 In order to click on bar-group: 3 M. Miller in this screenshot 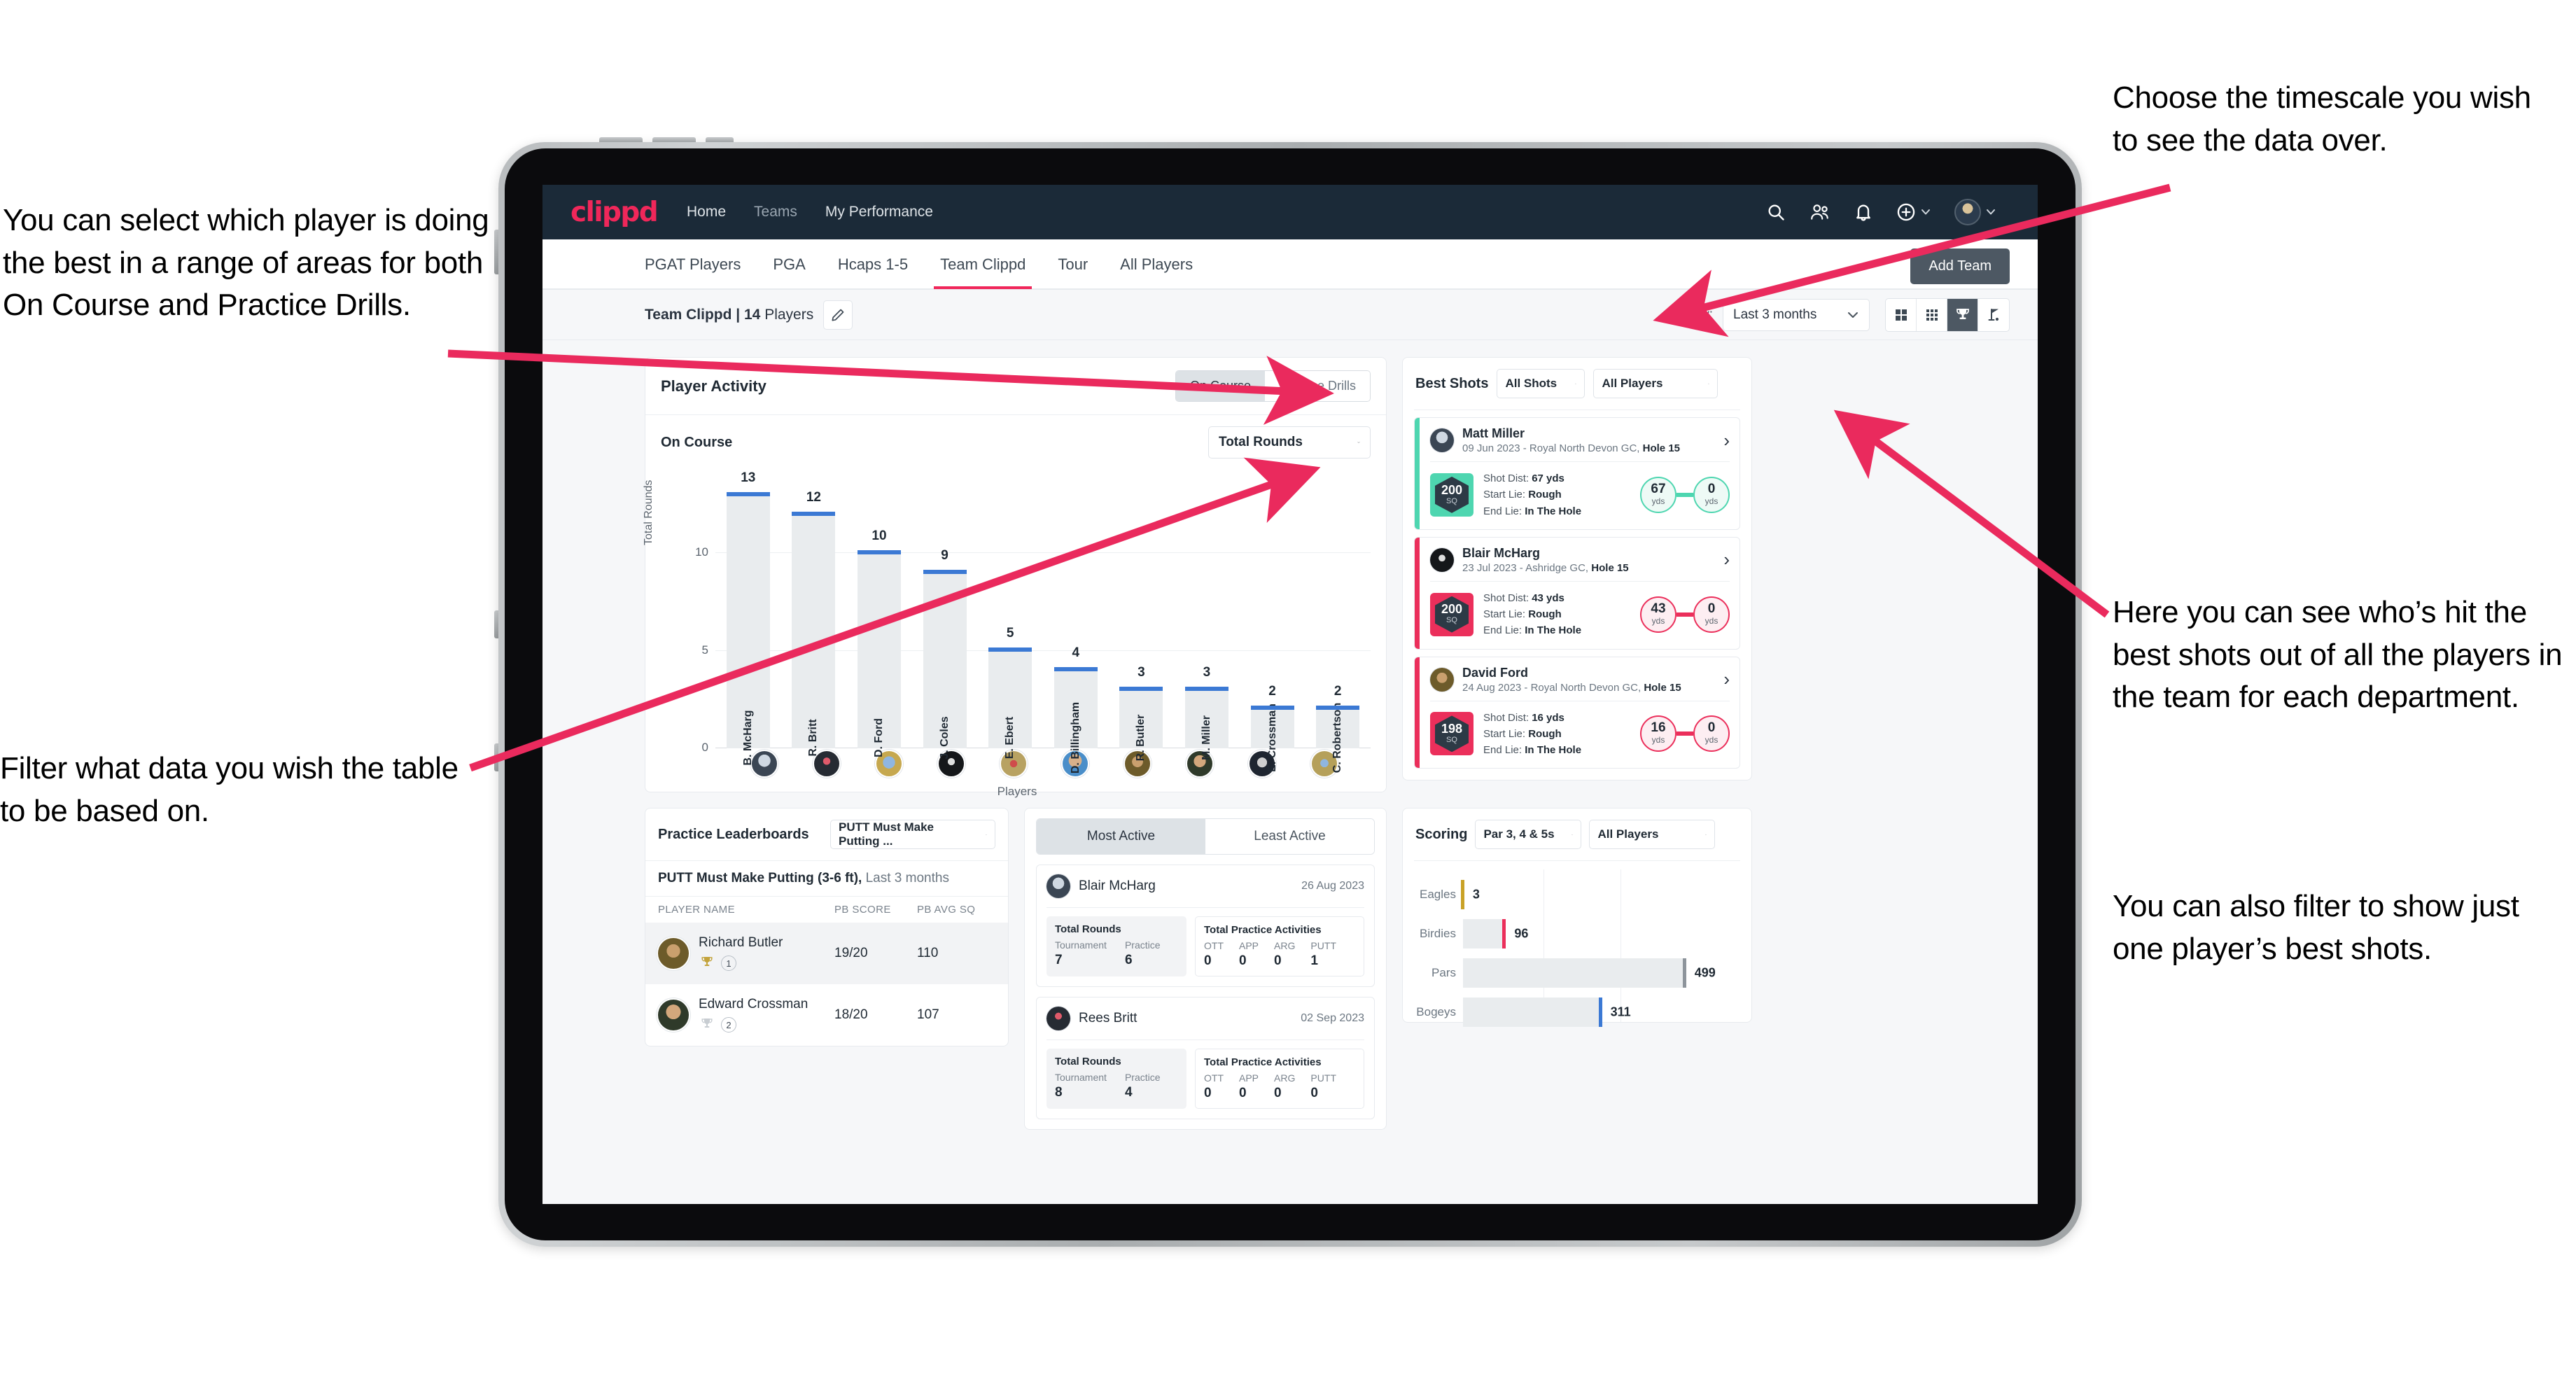, I will do `click(1207, 617)`.